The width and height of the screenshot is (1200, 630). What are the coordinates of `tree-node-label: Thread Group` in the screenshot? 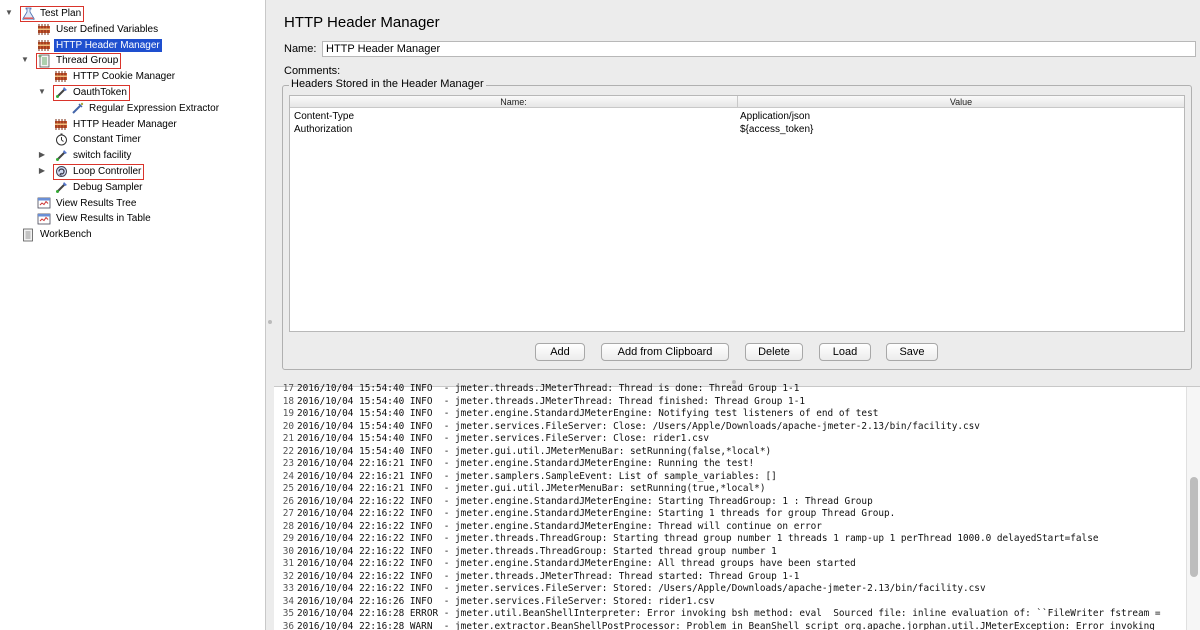 It's located at (87, 61).